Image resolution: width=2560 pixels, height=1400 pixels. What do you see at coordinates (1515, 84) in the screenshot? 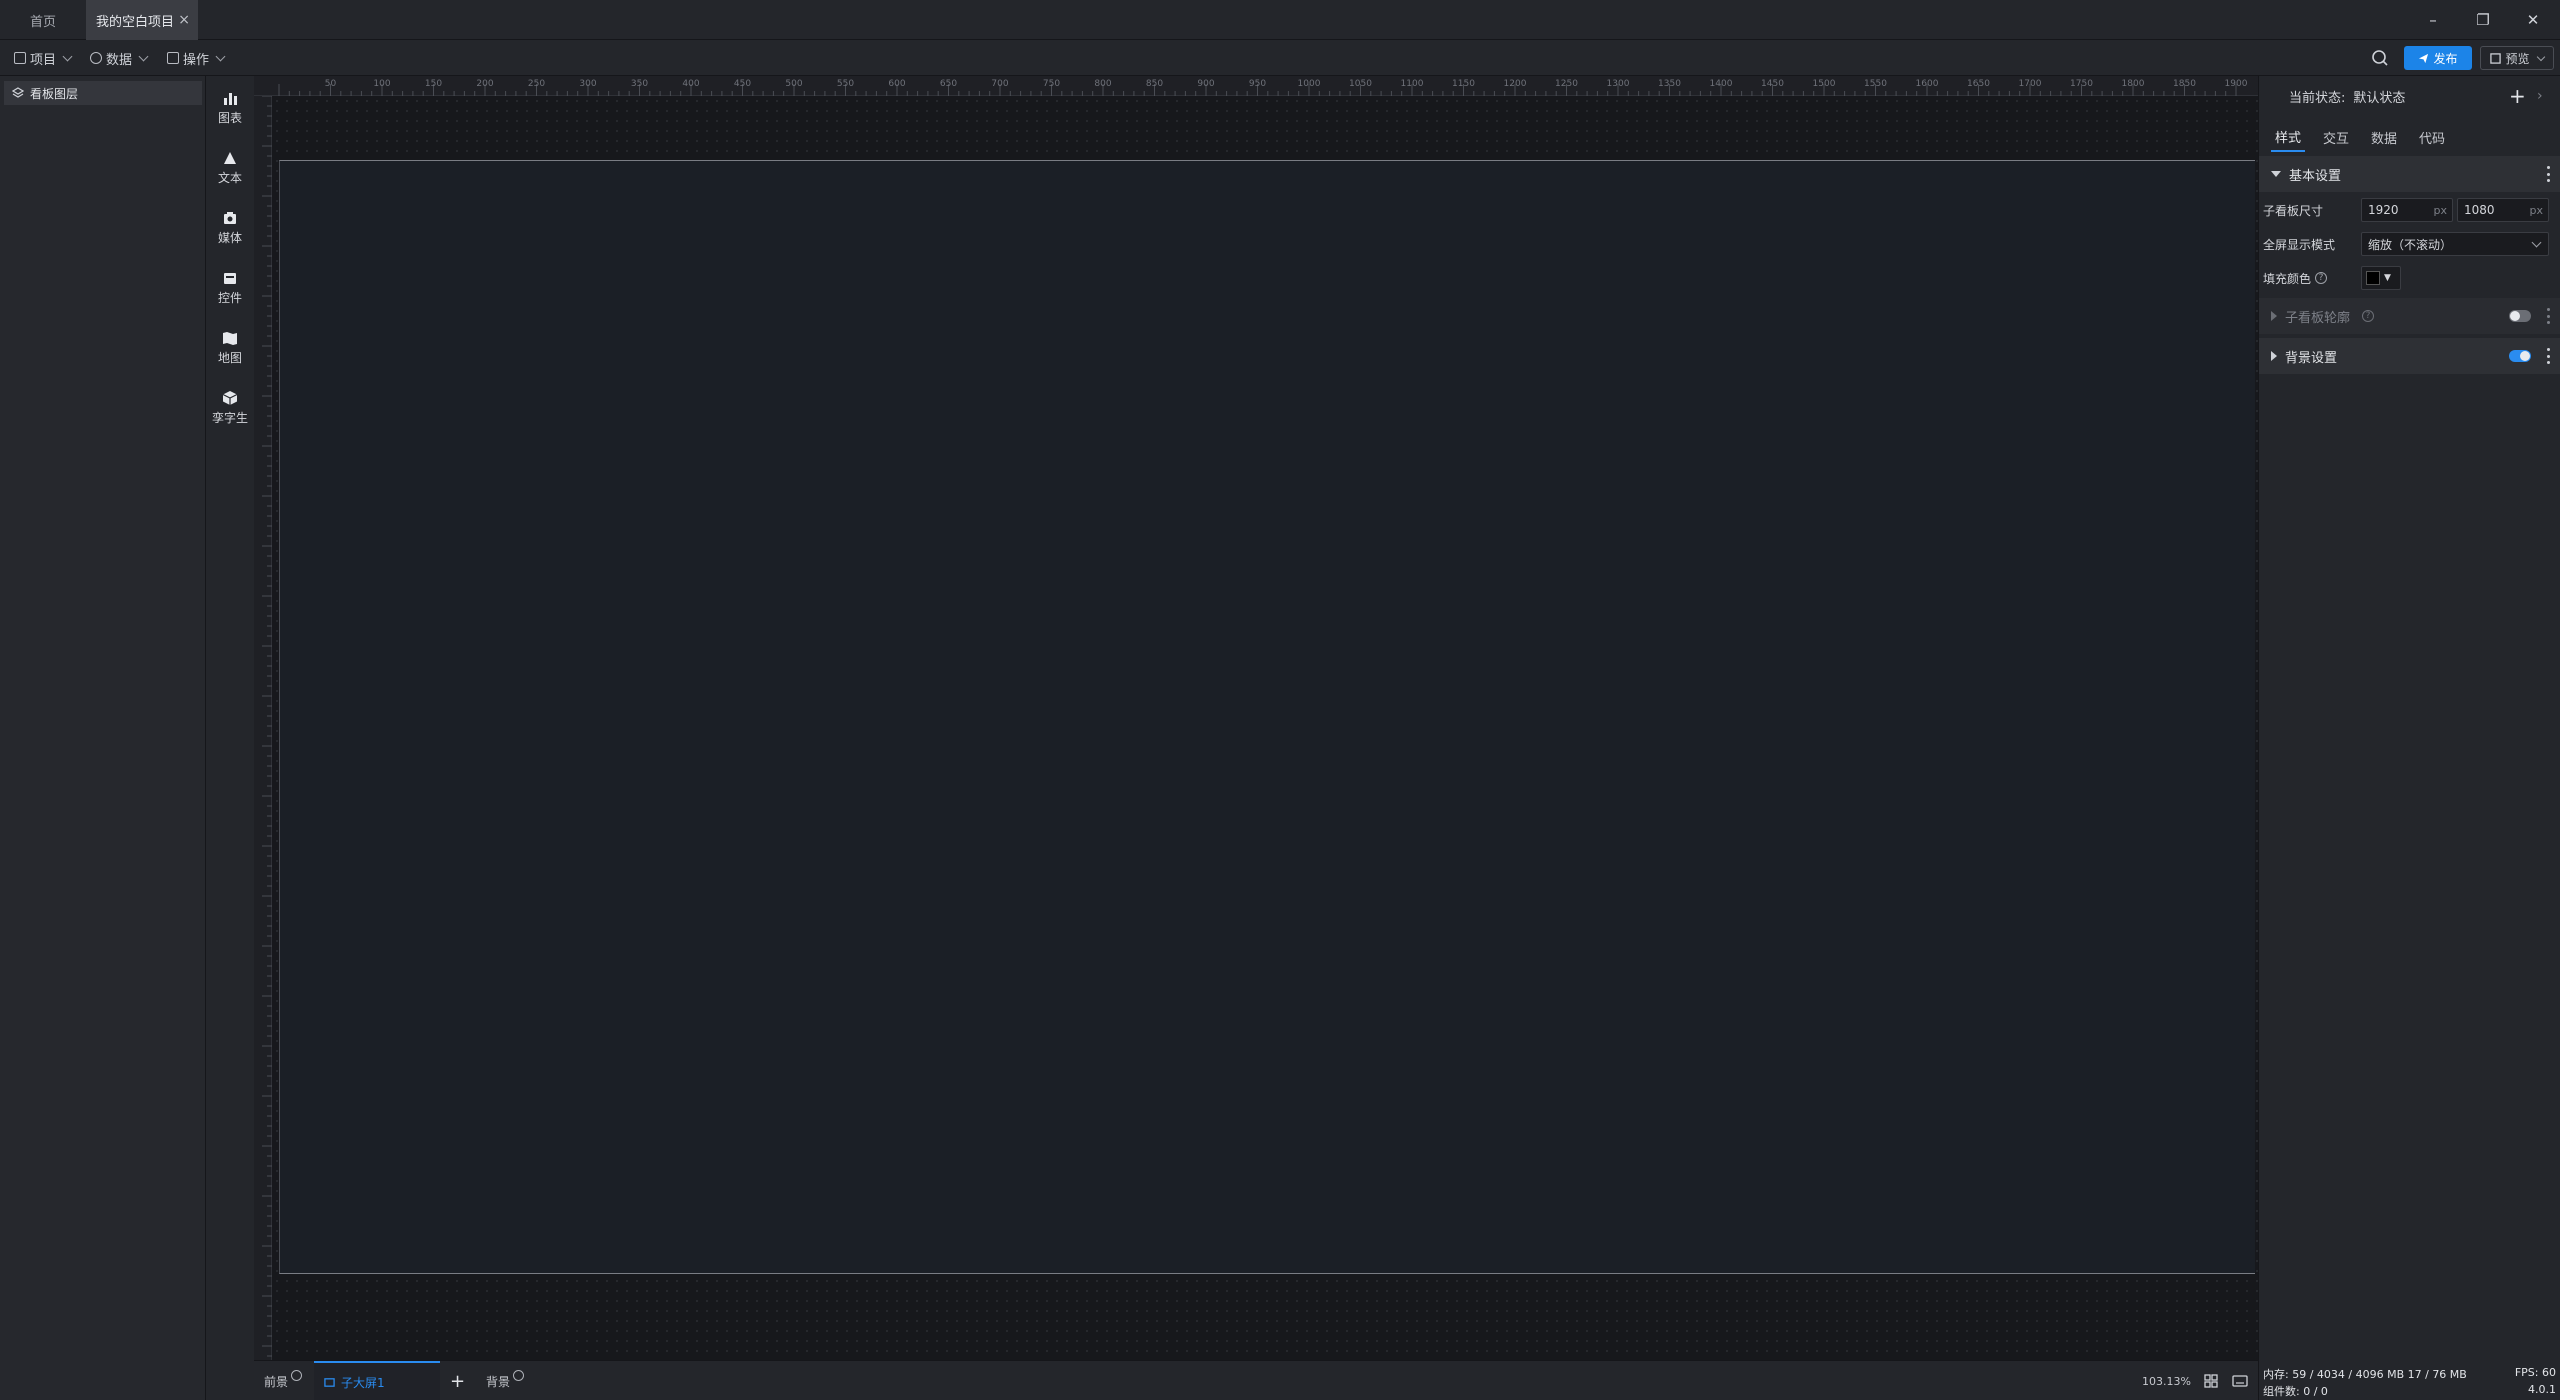
I see `ruler-tick-label: 1200` at bounding box center [1515, 84].